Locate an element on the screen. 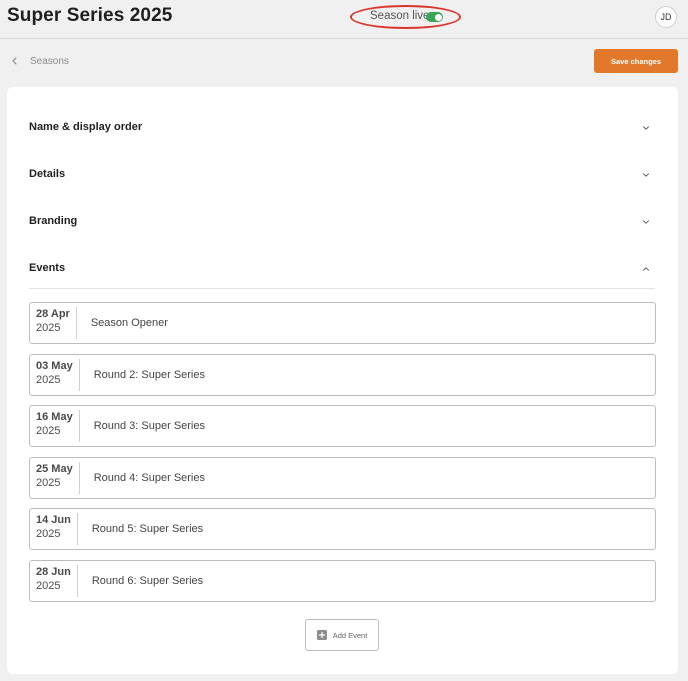 This screenshot has height=681, width=688. event-row: 03 May 2025 Round 2: Super Series is located at coordinates (342, 374).